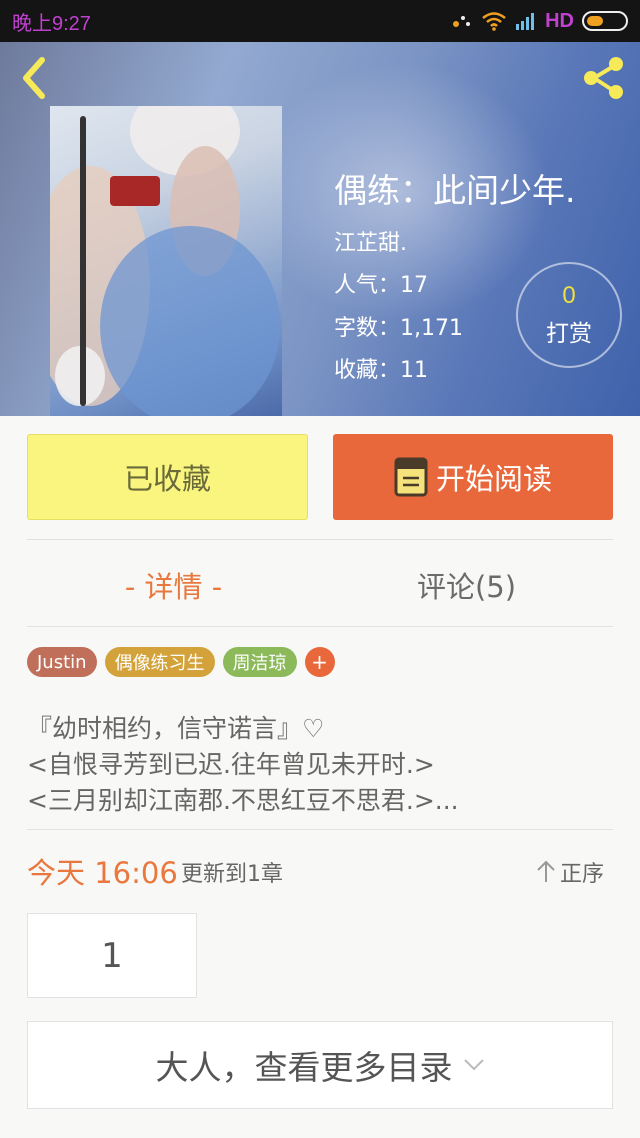 This screenshot has height=1138, width=640. I want to click on tag-list: Justin 偶像练习生 周洁琼 +, so click(181, 662).